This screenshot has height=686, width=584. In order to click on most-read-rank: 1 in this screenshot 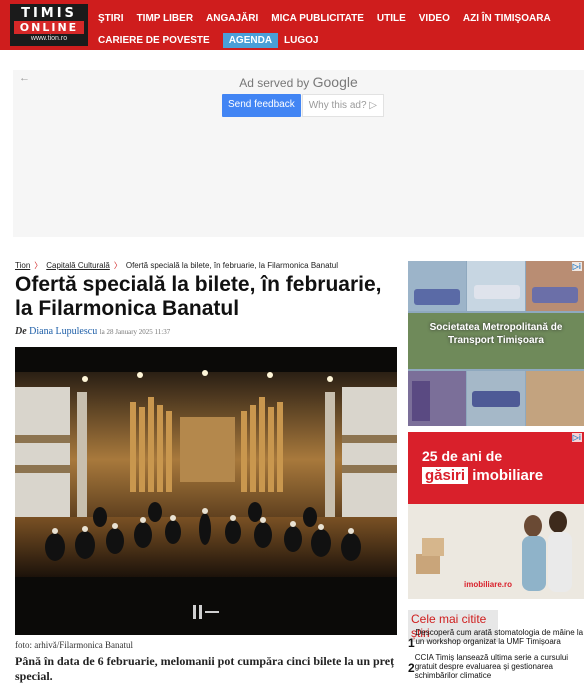, I will do `click(411, 643)`.